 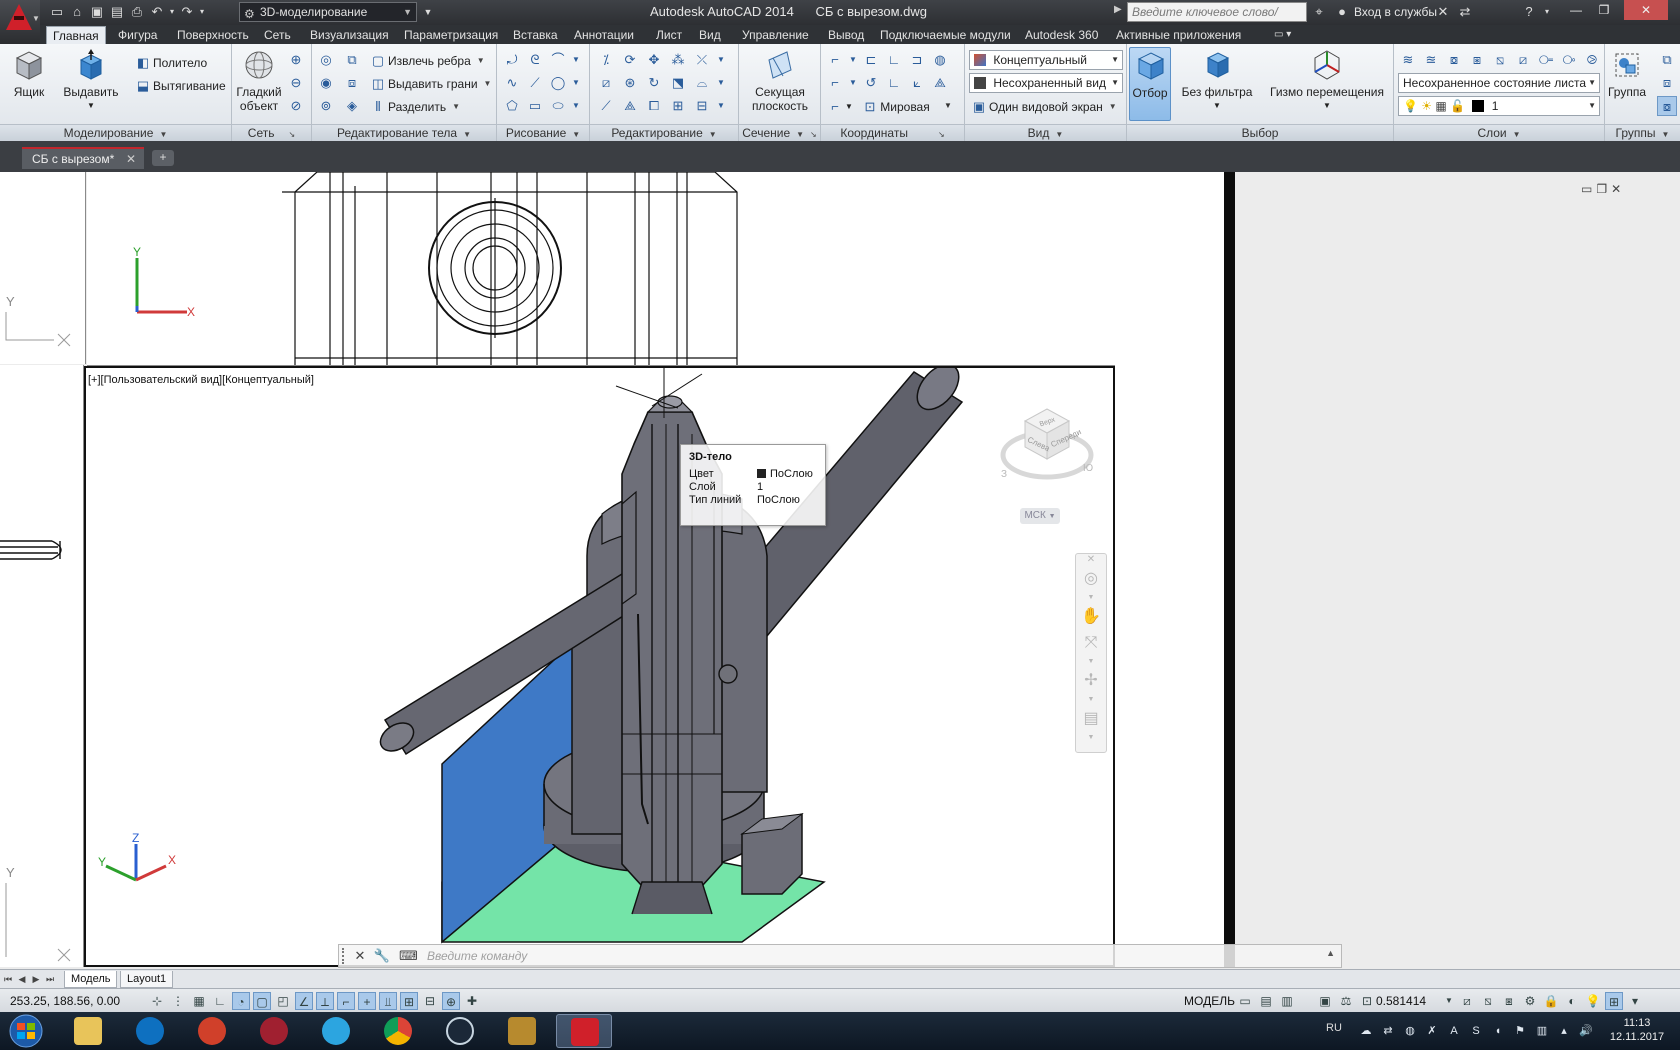 What do you see at coordinates (137, 12) in the screenshot?
I see `print-icon: ⎙` at bounding box center [137, 12].